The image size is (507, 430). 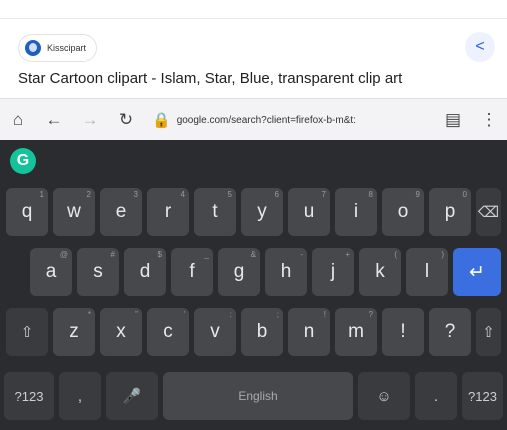 I want to click on comma-key: ,, so click(x=80, y=396).